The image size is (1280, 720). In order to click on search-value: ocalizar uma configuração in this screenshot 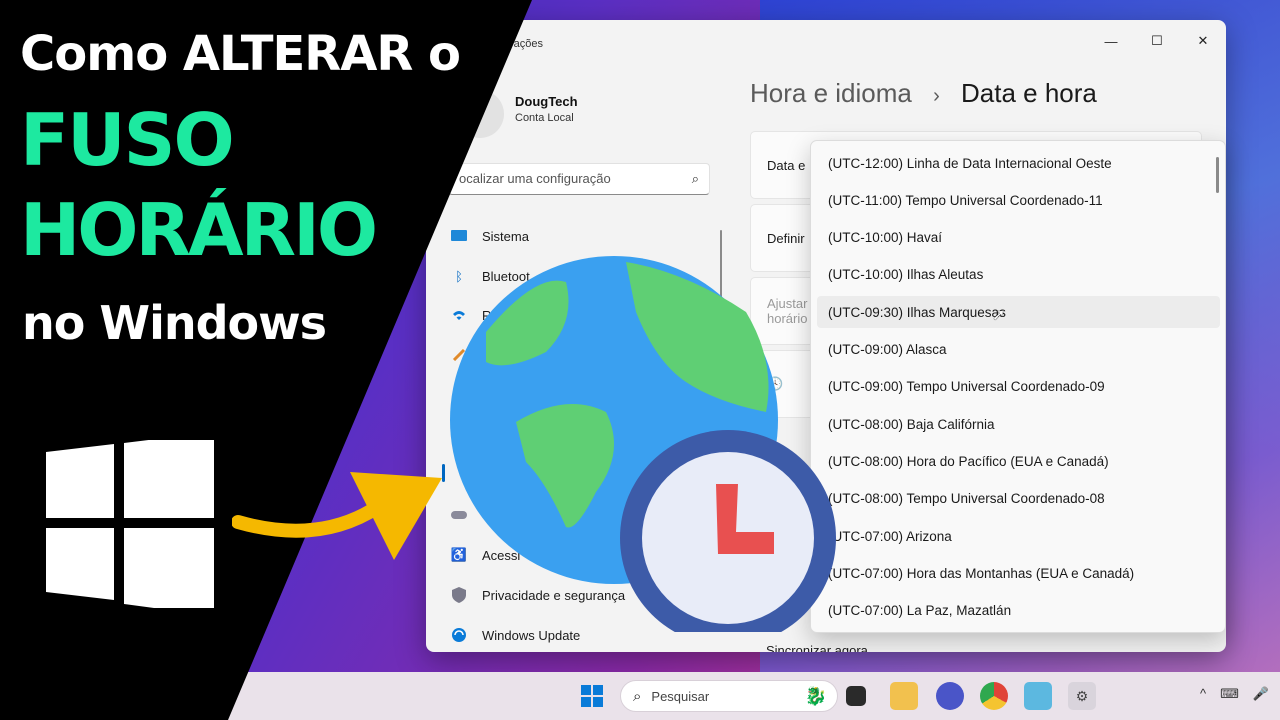, I will do `click(535, 178)`.